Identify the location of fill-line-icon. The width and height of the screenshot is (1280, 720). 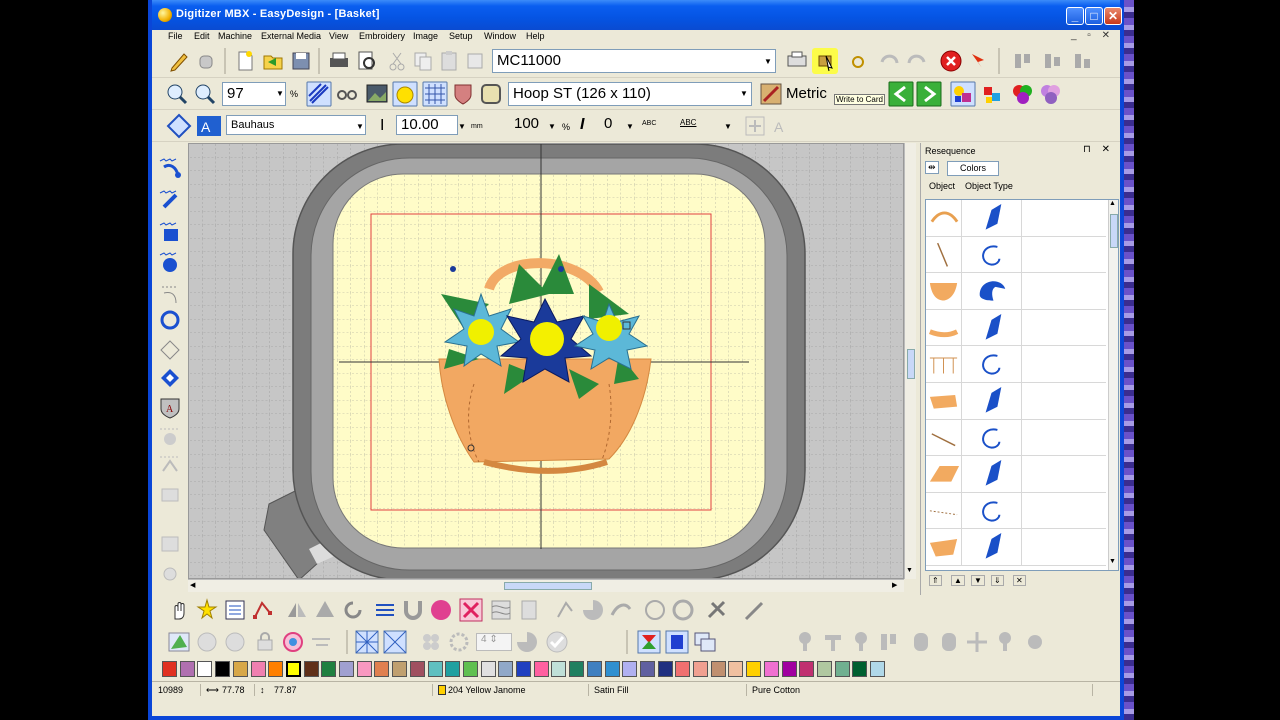
(170, 200).